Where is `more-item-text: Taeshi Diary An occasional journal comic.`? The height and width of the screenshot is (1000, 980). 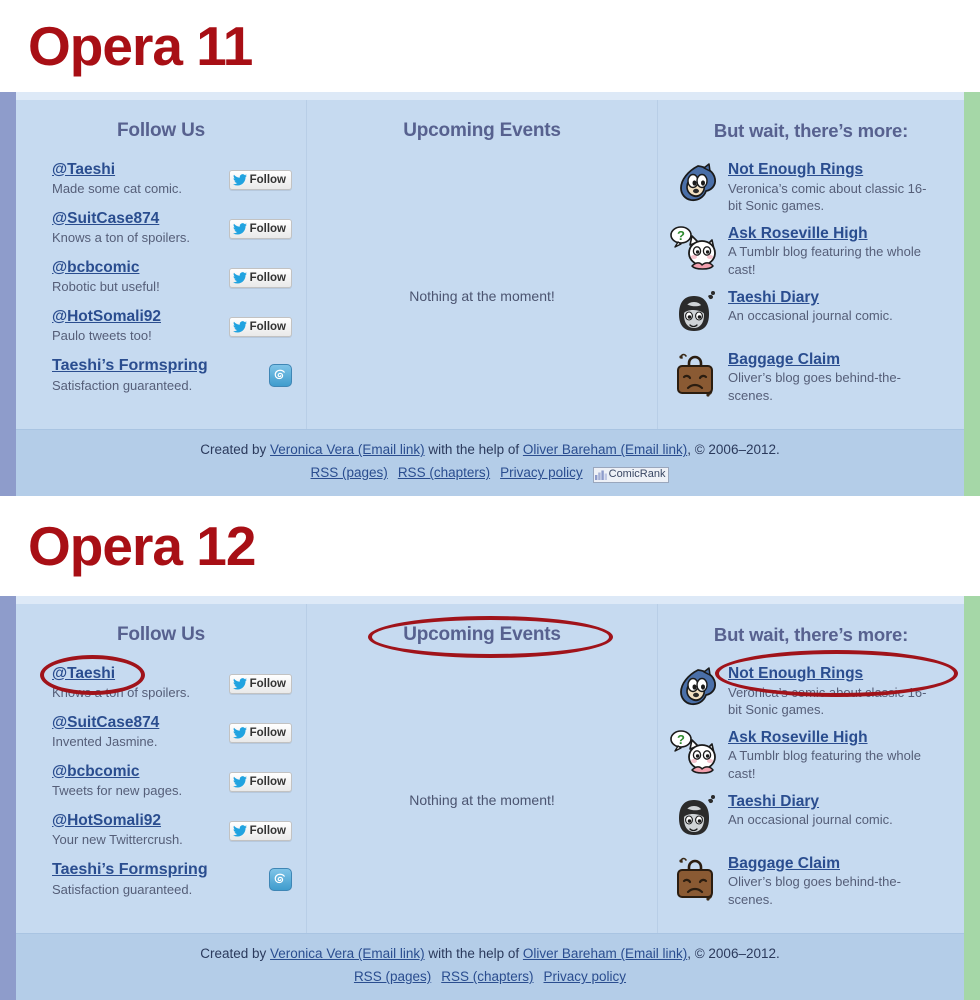
more-item-text: Taeshi Diary An occasional journal comic. is located at coordinates (810, 810).